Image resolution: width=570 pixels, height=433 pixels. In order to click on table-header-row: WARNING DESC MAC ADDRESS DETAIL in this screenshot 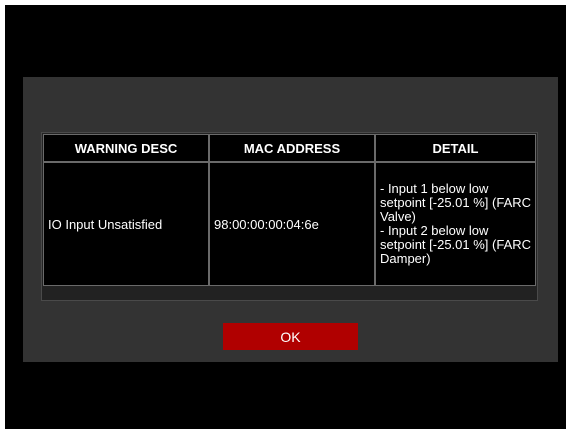, I will do `click(289, 148)`.